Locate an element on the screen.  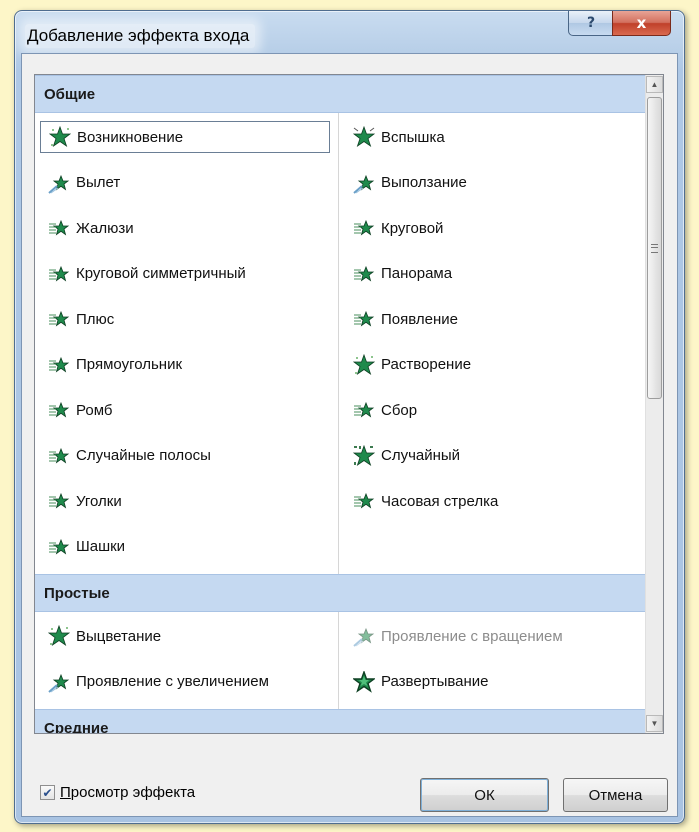
effect-label: Выползание is located at coordinates (424, 182).